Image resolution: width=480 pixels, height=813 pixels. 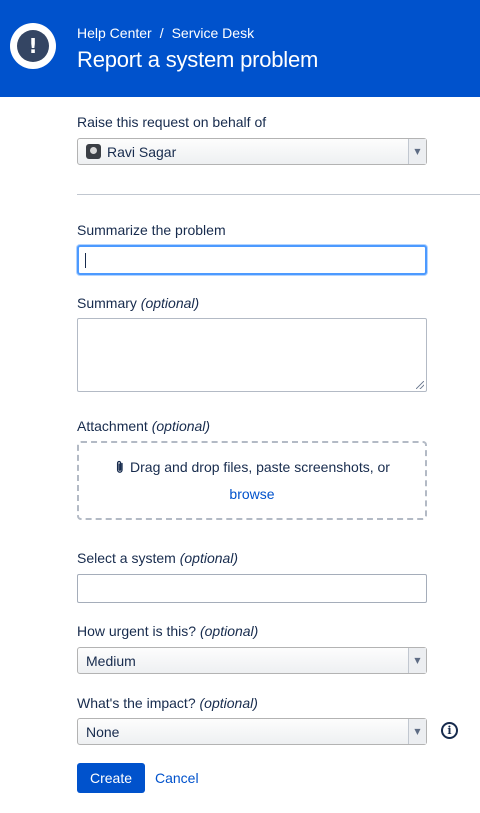 I want to click on summary-textarea, so click(x=252, y=355).